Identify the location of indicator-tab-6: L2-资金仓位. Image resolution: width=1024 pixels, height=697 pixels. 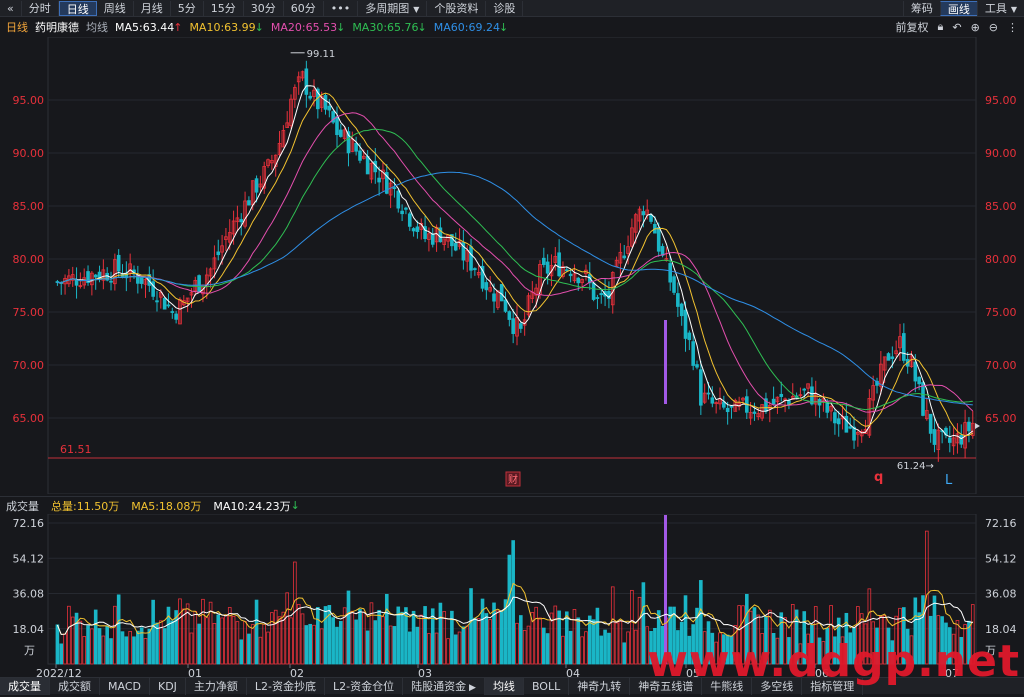
(364, 686).